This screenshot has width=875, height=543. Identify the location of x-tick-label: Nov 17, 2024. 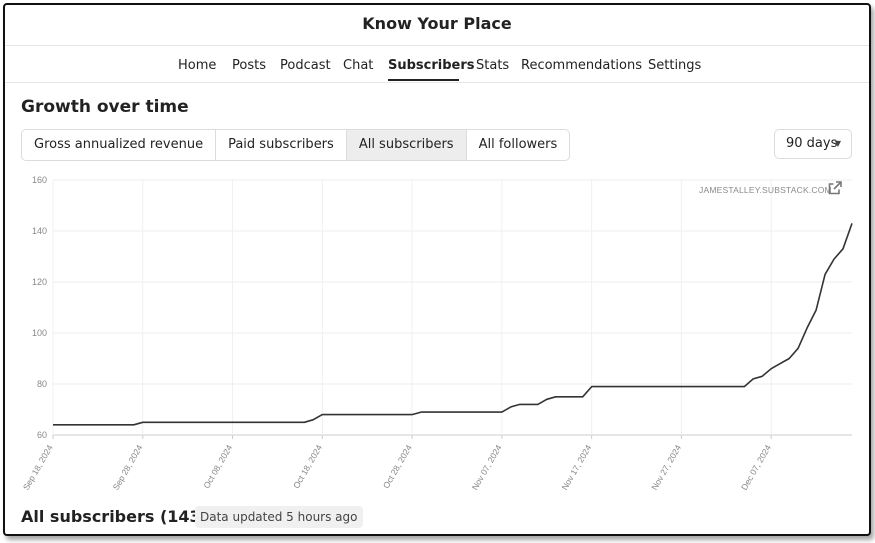
(576, 467).